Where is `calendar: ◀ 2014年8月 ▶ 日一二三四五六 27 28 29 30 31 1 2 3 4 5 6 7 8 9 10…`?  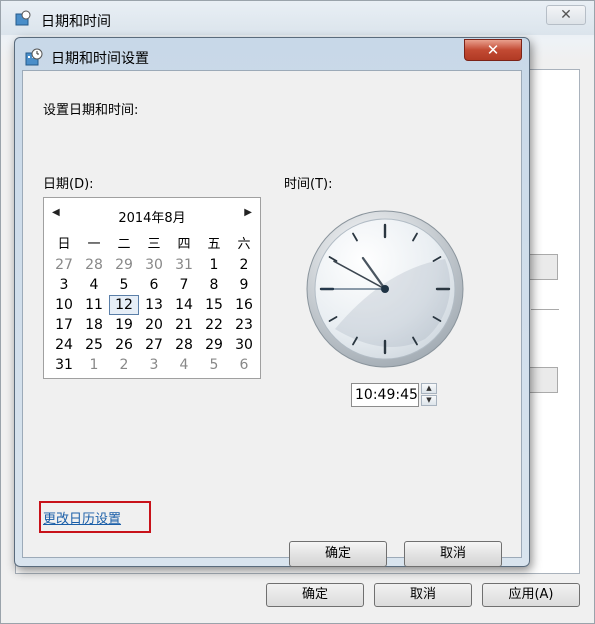 calendar: ◀ 2014年8月 ▶ 日一二三四五六 27 28 29 30 31 1 2 3 4 5 6 7 8 9 10… is located at coordinates (152, 288).